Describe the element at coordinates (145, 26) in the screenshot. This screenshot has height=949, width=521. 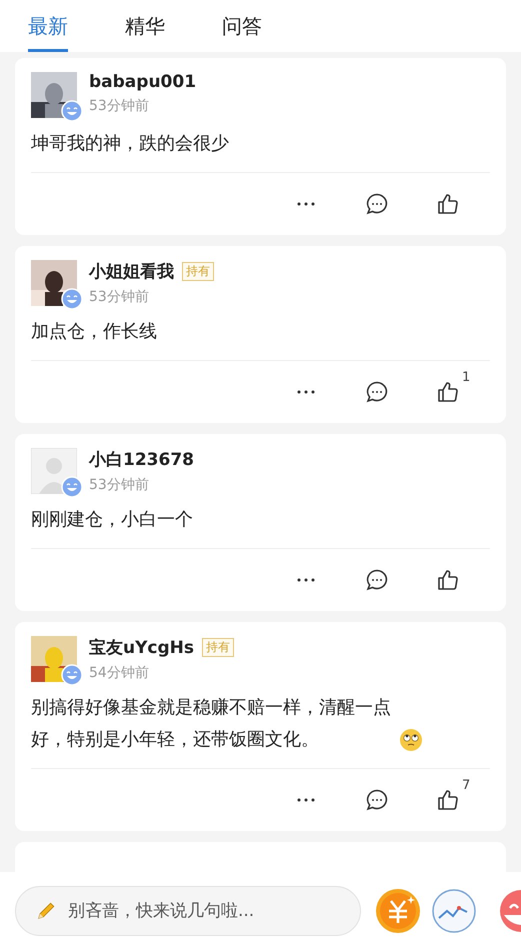
I see `tab: 精华` at that location.